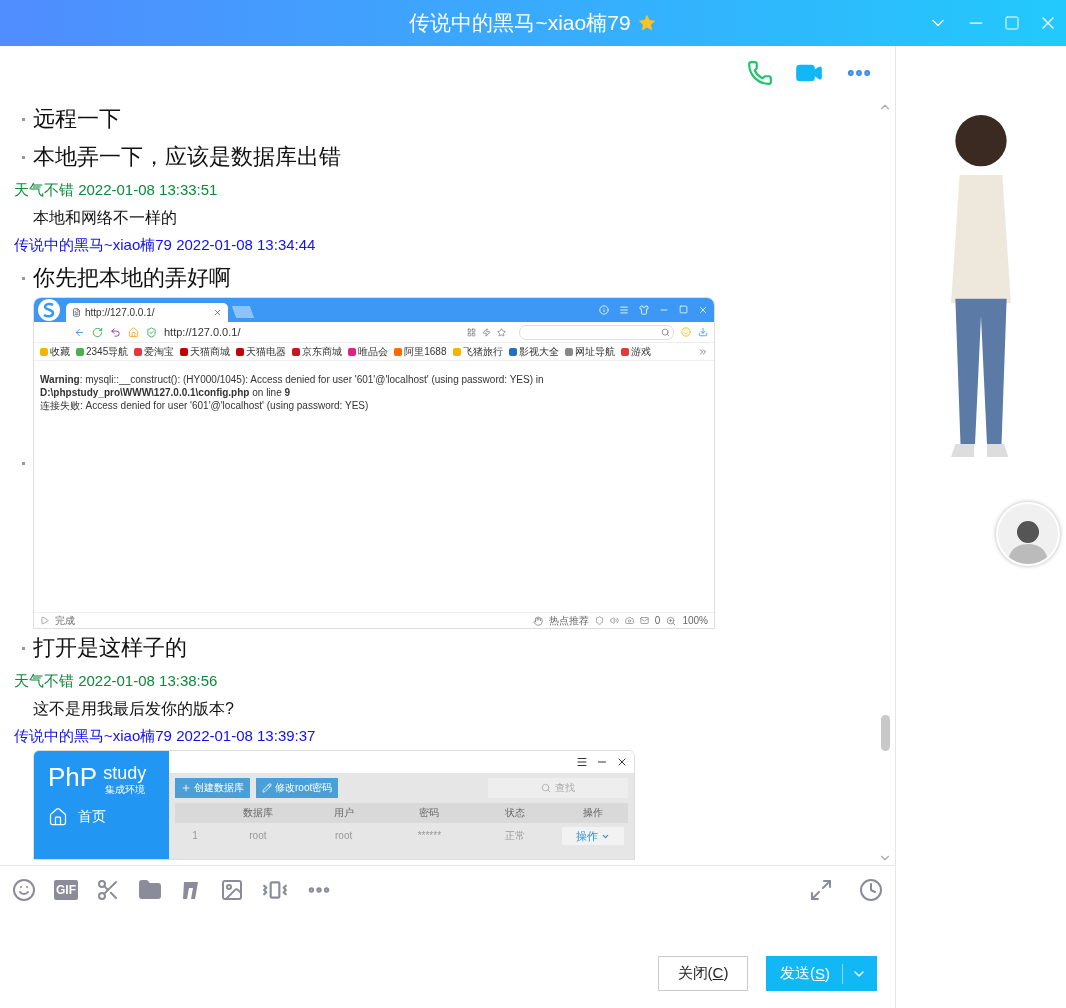  What do you see at coordinates (115, 332) in the screenshot?
I see `undo-icon` at bounding box center [115, 332].